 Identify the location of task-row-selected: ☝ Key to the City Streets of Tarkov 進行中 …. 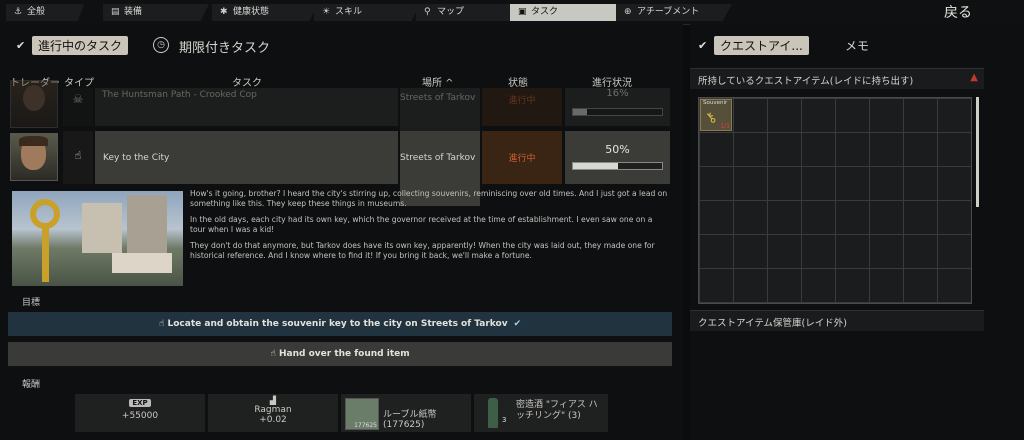
(341, 168).